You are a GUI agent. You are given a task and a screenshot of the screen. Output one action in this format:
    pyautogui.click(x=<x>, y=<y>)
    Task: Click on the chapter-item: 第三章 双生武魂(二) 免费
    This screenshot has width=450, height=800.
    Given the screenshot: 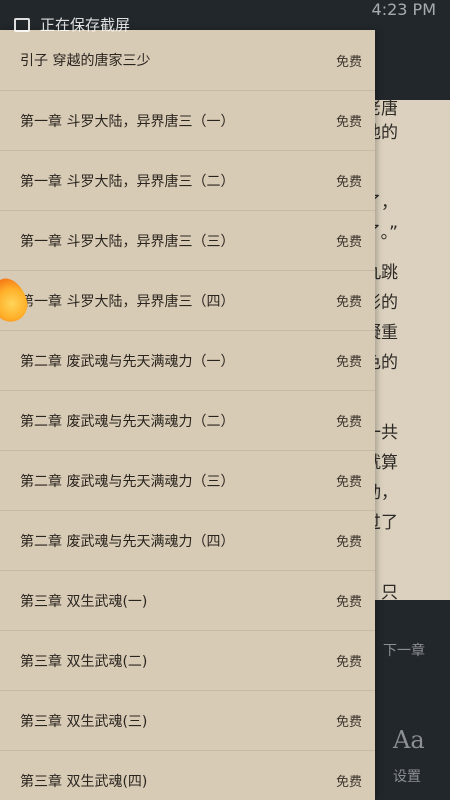 What is the action you would take?
    pyautogui.click(x=187, y=661)
    